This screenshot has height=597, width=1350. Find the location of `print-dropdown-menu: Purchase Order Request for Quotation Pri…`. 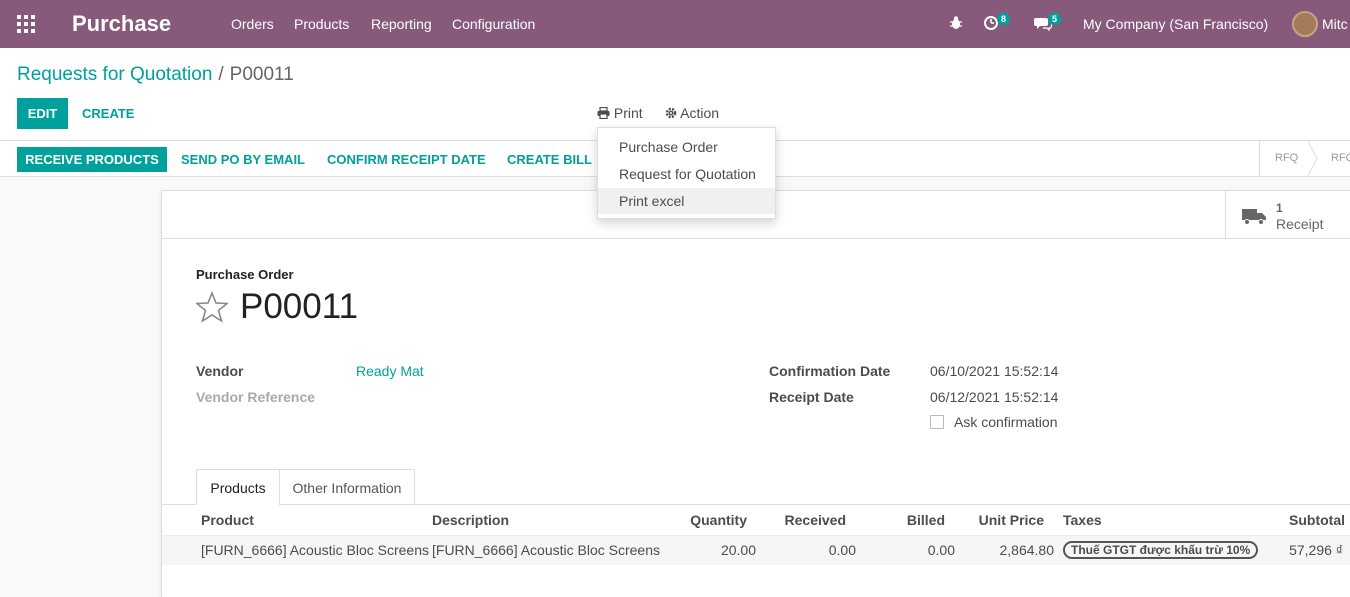

print-dropdown-menu: Purchase Order Request for Quotation Pri… is located at coordinates (686, 173).